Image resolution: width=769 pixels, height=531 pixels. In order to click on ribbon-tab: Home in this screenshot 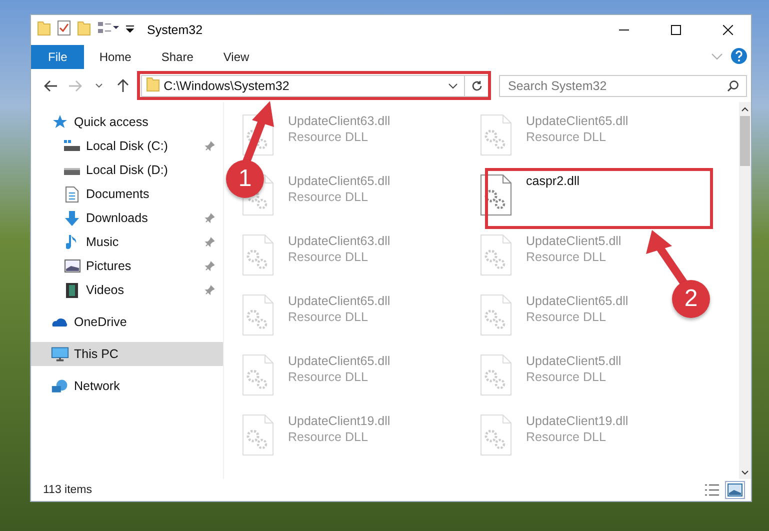, I will do `click(115, 57)`.